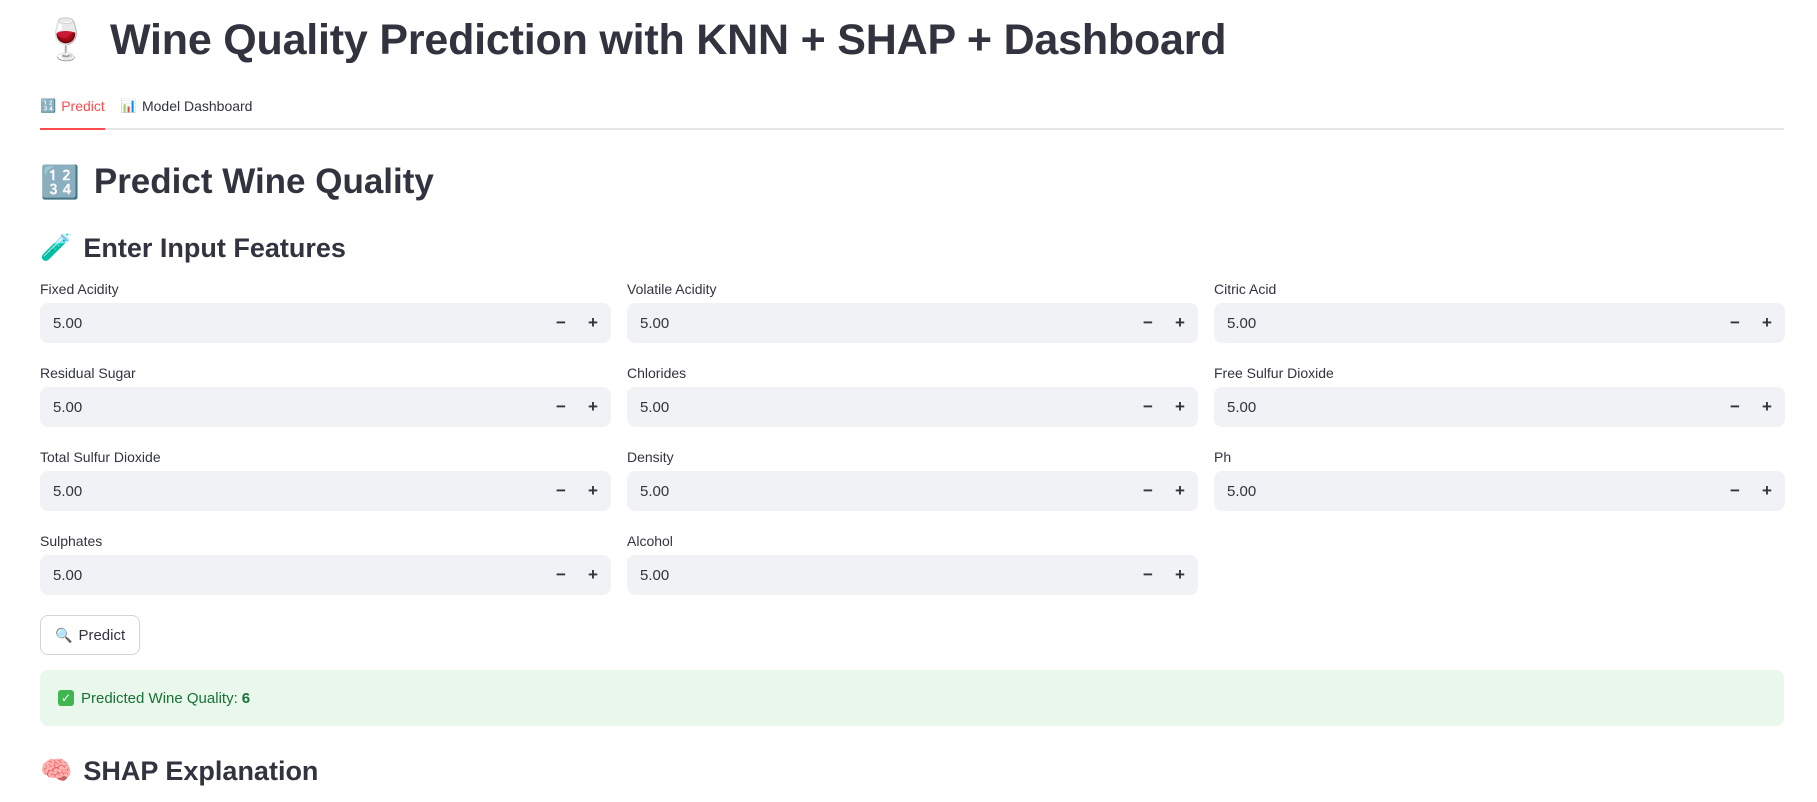  I want to click on shap-heading: 🧠 SHAP Explanation, so click(912, 771).